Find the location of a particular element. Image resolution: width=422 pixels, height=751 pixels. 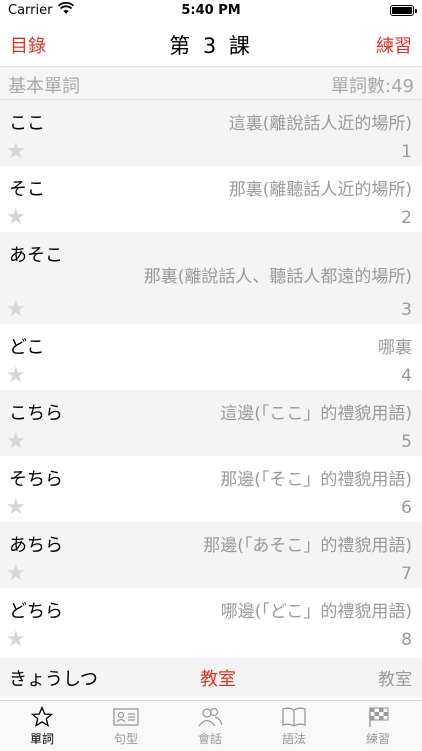

practice-button: 練習 is located at coordinates (394, 45).